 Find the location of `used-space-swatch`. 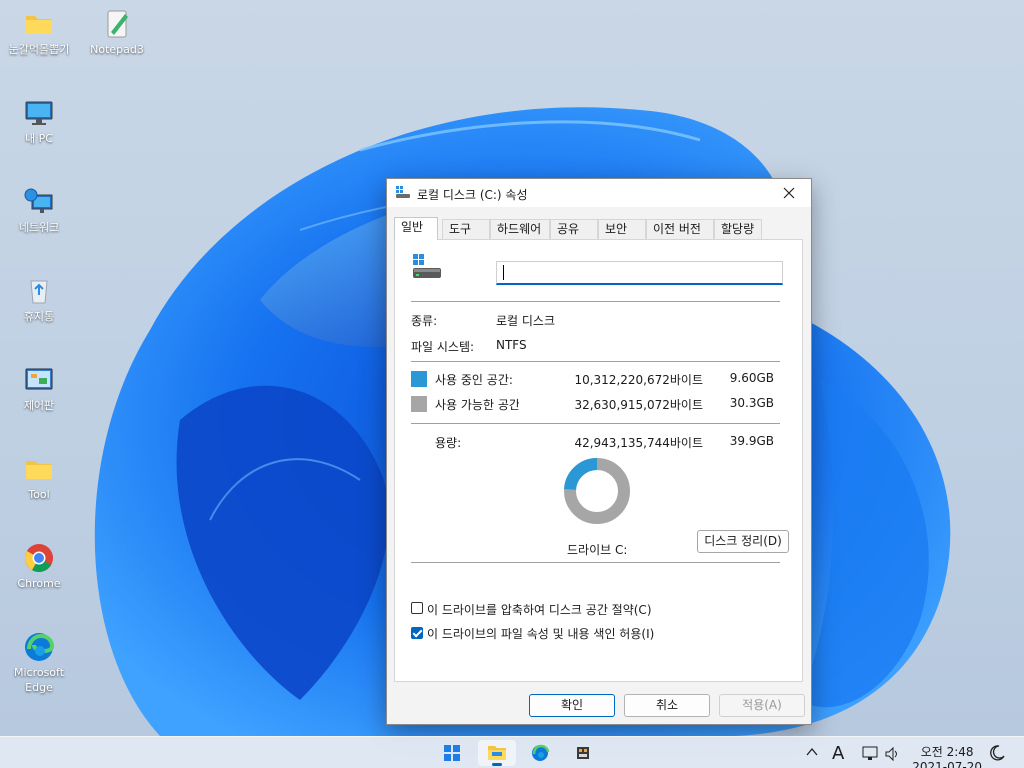

used-space-swatch is located at coordinates (419, 379).